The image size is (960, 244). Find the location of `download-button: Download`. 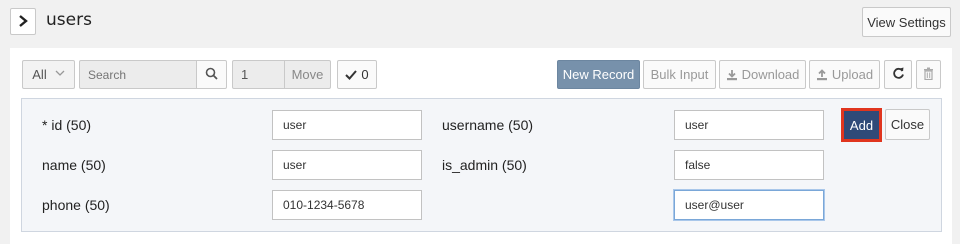

download-button: Download is located at coordinates (762, 74).